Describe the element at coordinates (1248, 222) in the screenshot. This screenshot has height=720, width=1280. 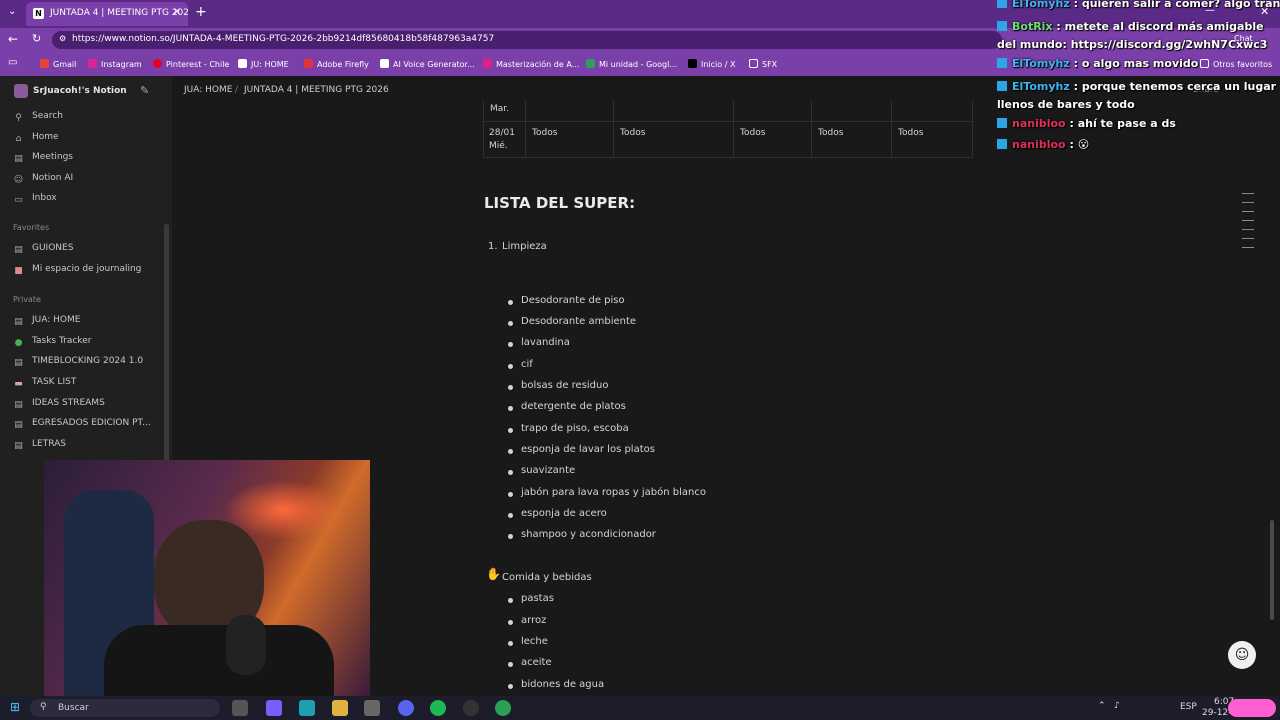
I see `page-outline-markers` at that location.